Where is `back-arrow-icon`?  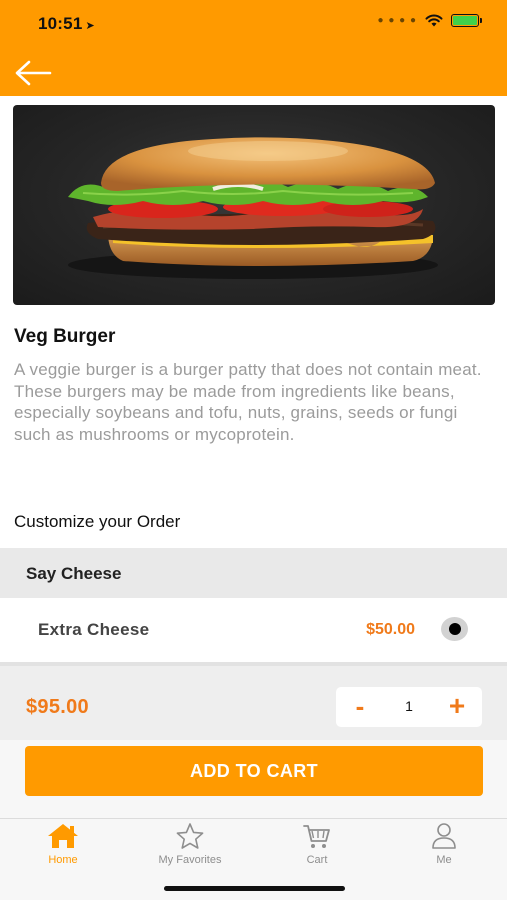
back-arrow-icon is located at coordinates (33, 73).